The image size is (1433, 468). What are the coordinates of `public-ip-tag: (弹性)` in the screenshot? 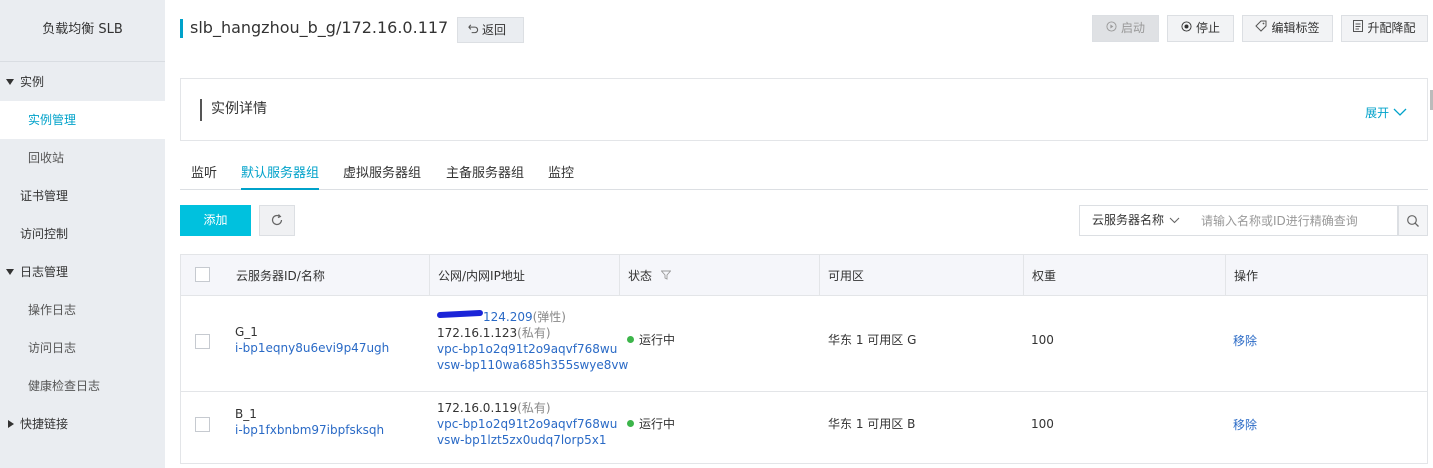 It's located at (549, 317).